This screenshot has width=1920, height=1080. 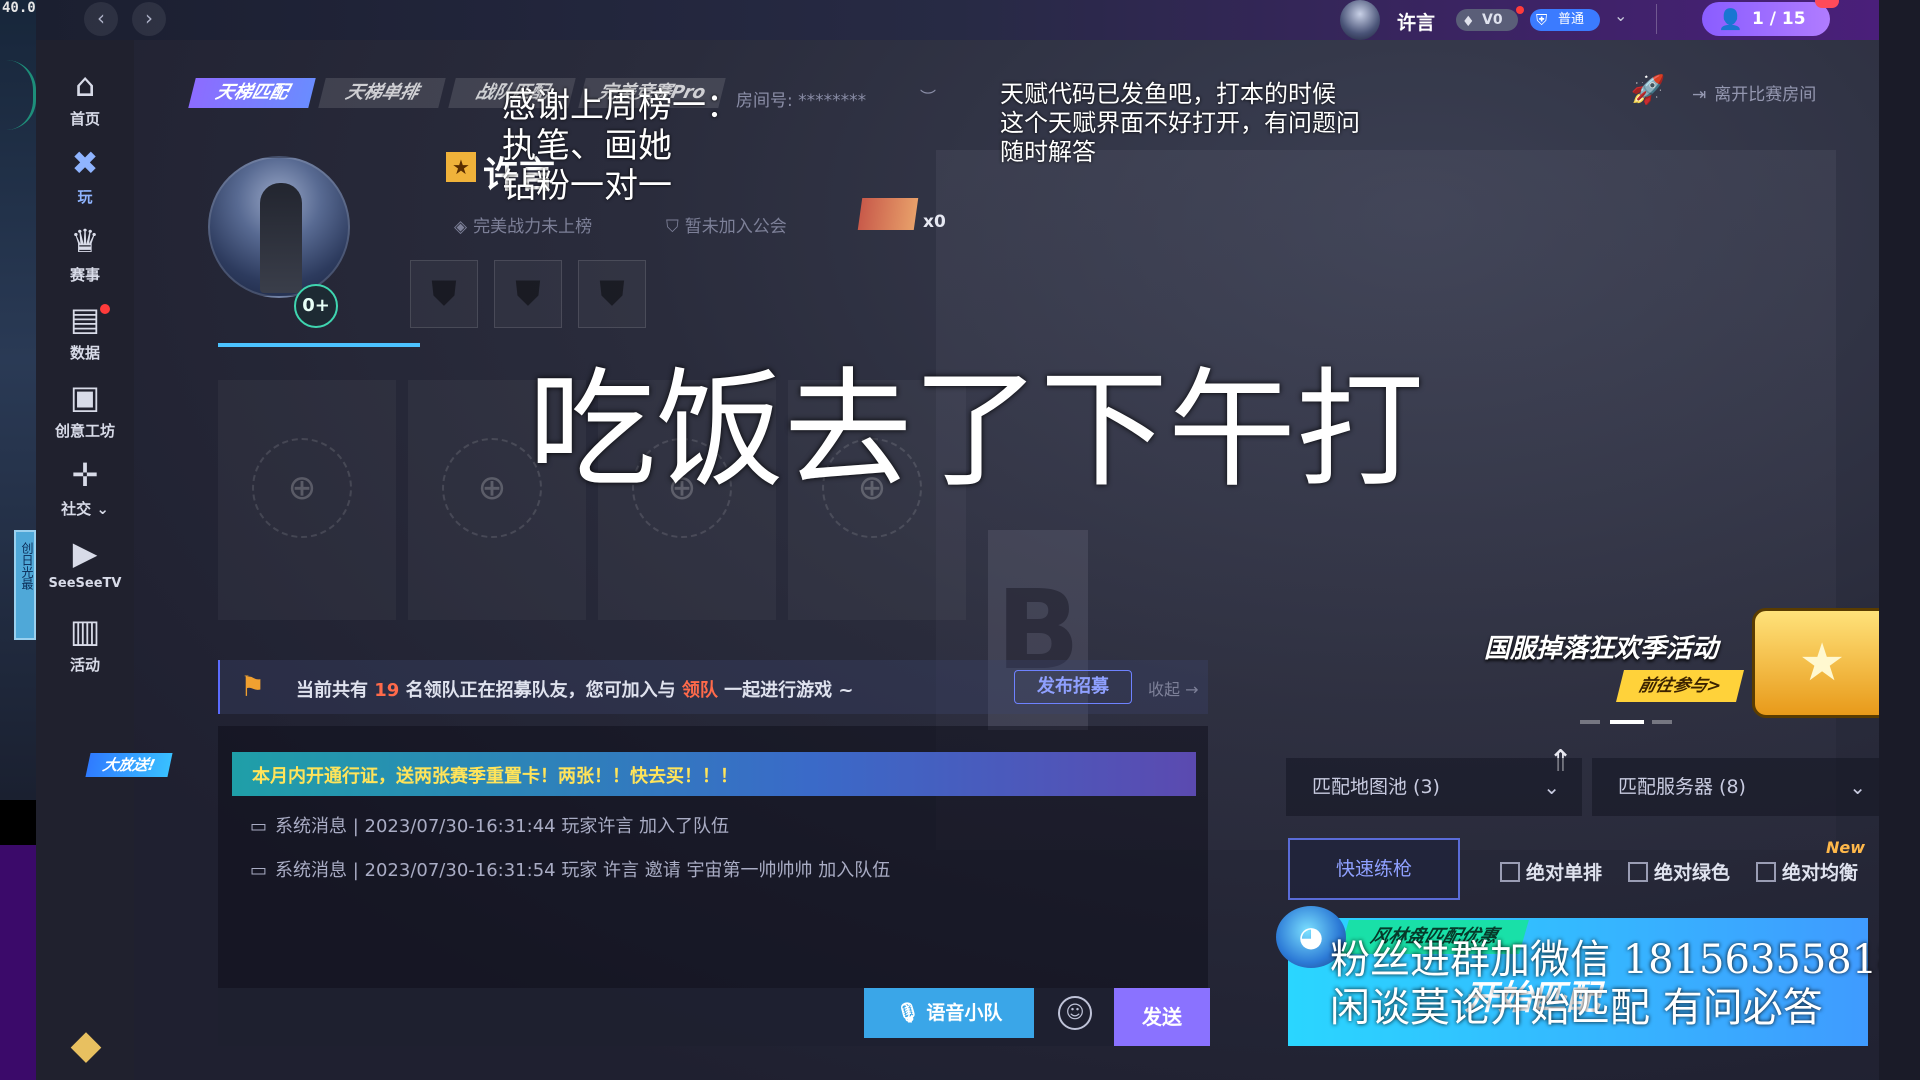 I want to click on workshop-icon: ▣, so click(x=85, y=397).